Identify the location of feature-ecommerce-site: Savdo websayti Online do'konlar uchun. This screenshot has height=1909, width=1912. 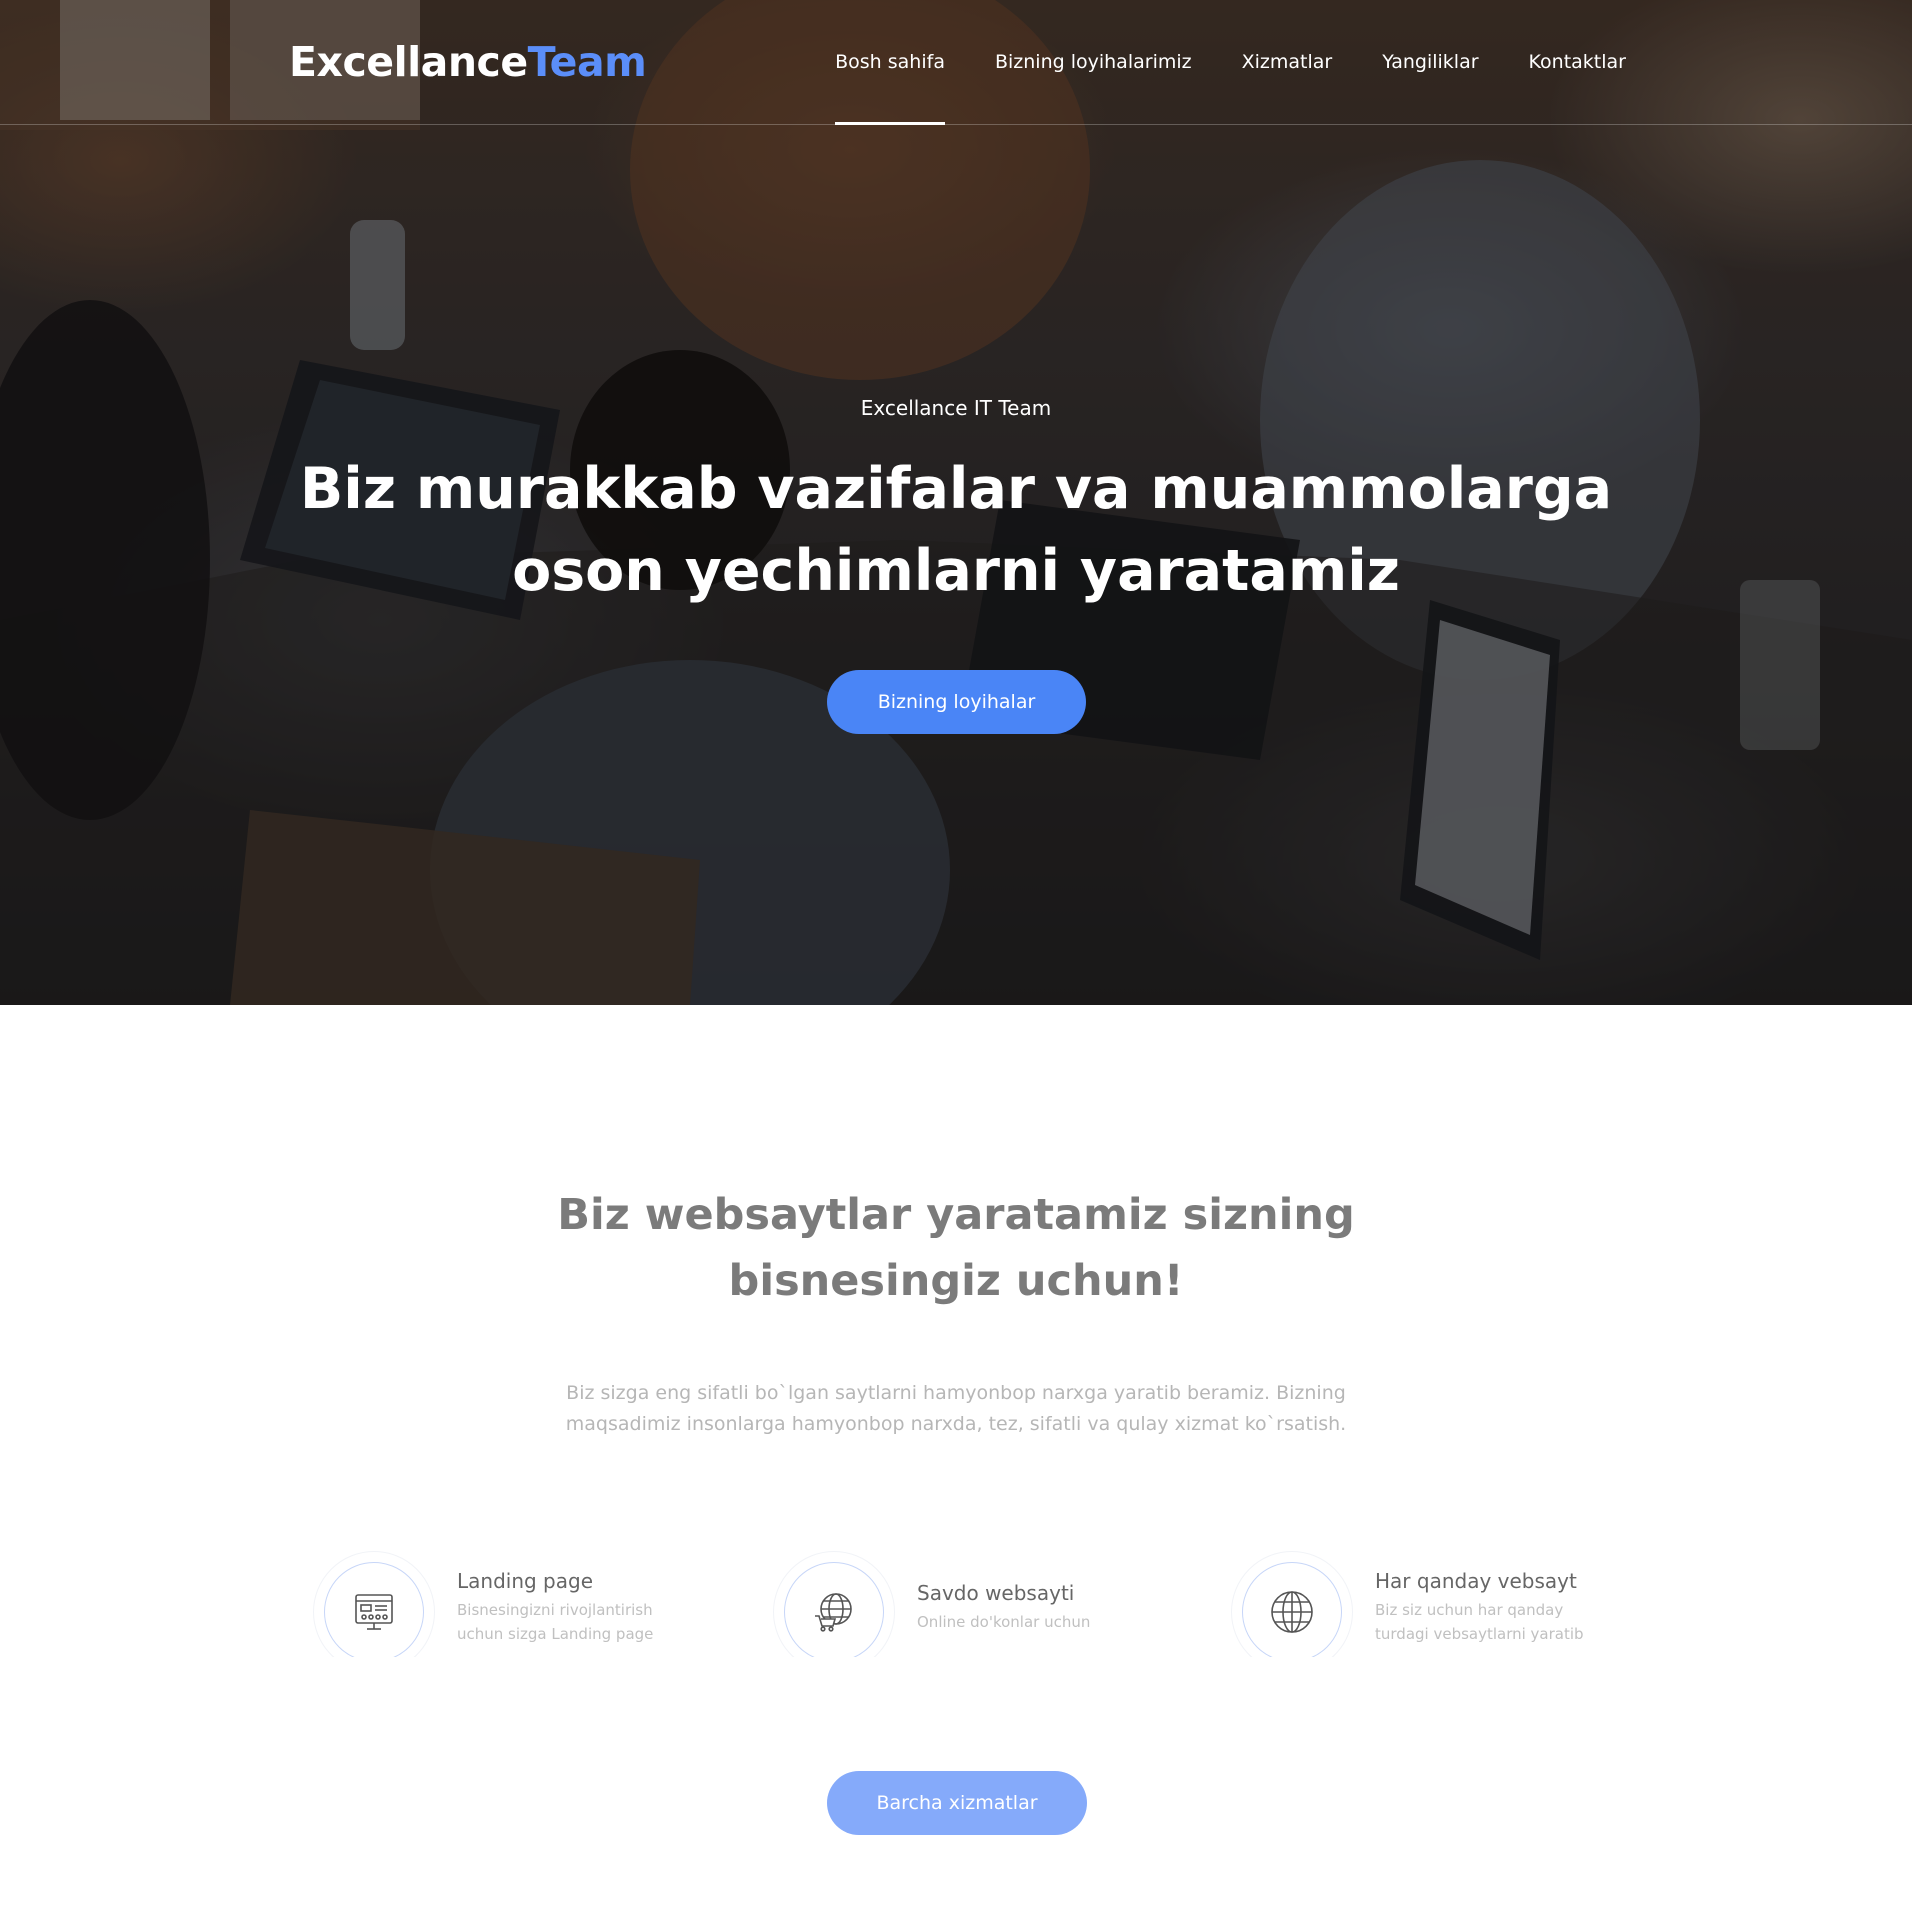
(983, 1604).